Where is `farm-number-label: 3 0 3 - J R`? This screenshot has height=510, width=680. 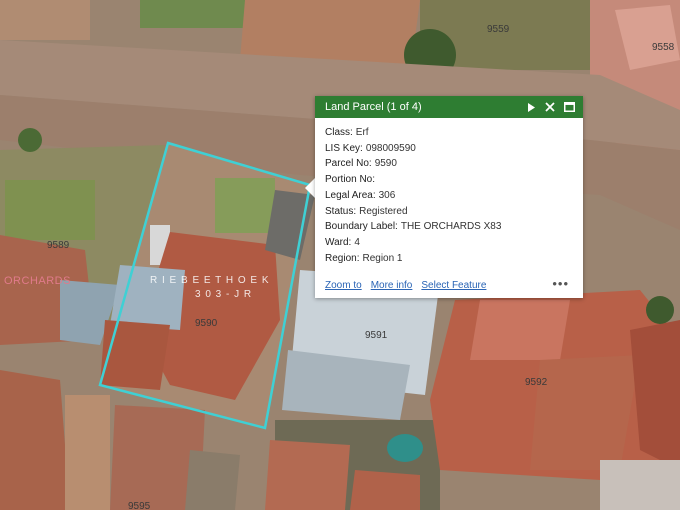 farm-number-label: 3 0 3 - J R is located at coordinates (223, 294).